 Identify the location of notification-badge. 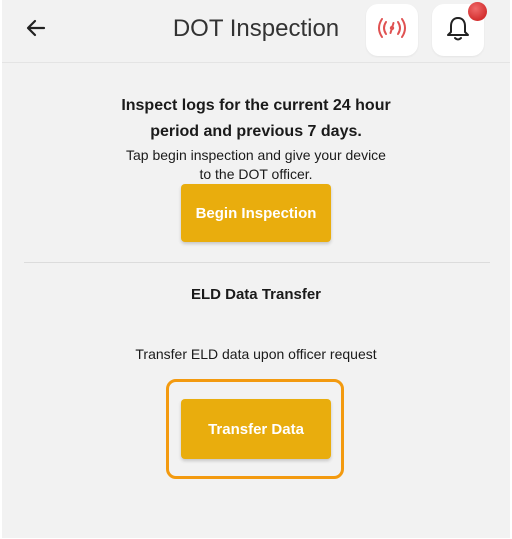
(477, 11).